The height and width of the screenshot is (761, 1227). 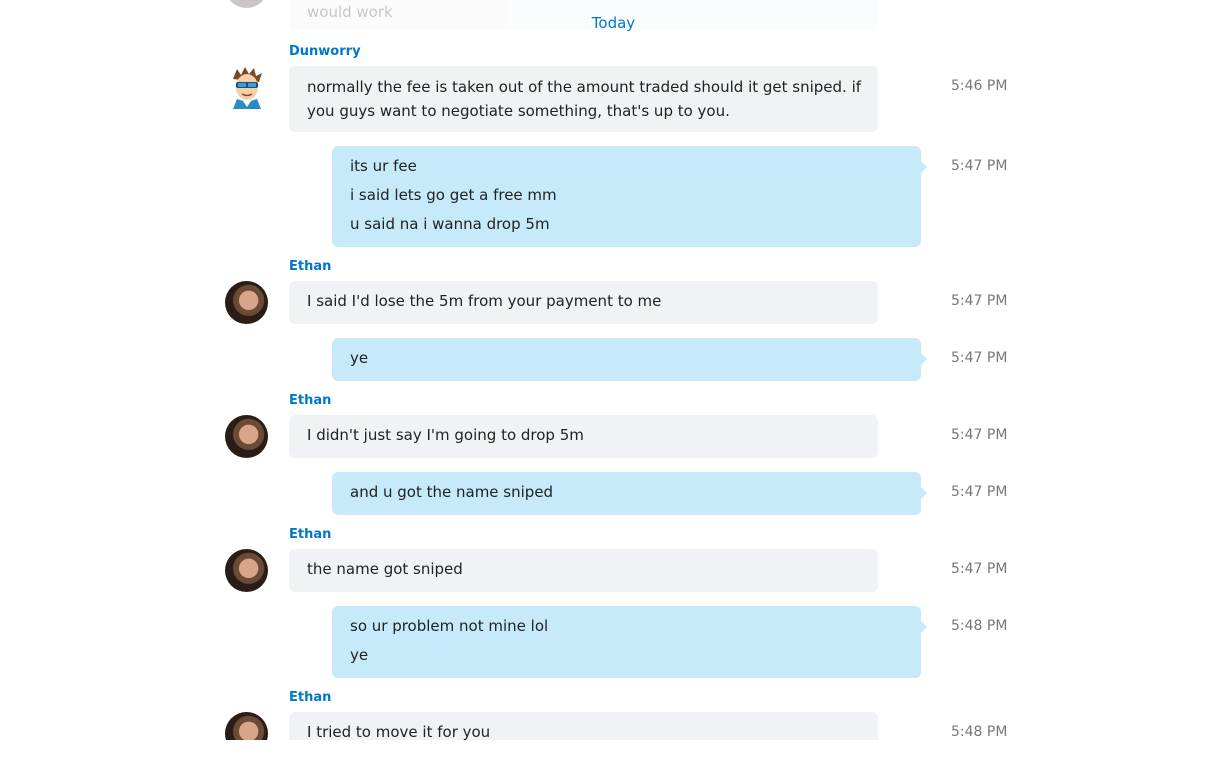 I want to click on message-text: its ur fee, so click(x=383, y=166).